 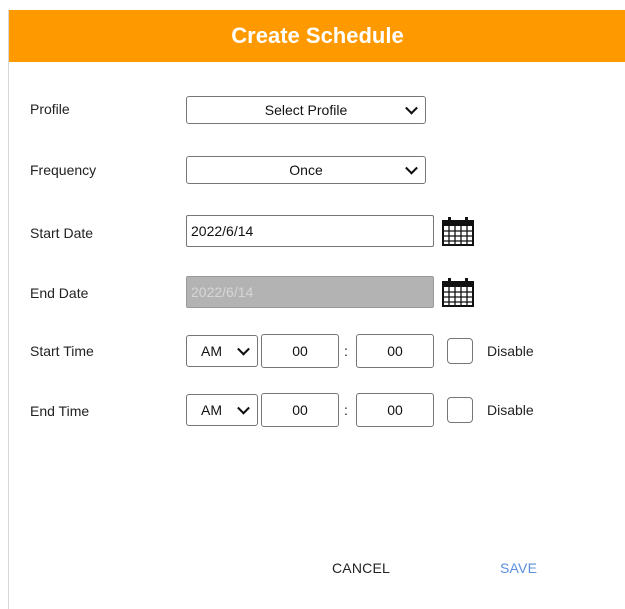 I want to click on start-time-disable-checkbox, so click(x=460, y=351).